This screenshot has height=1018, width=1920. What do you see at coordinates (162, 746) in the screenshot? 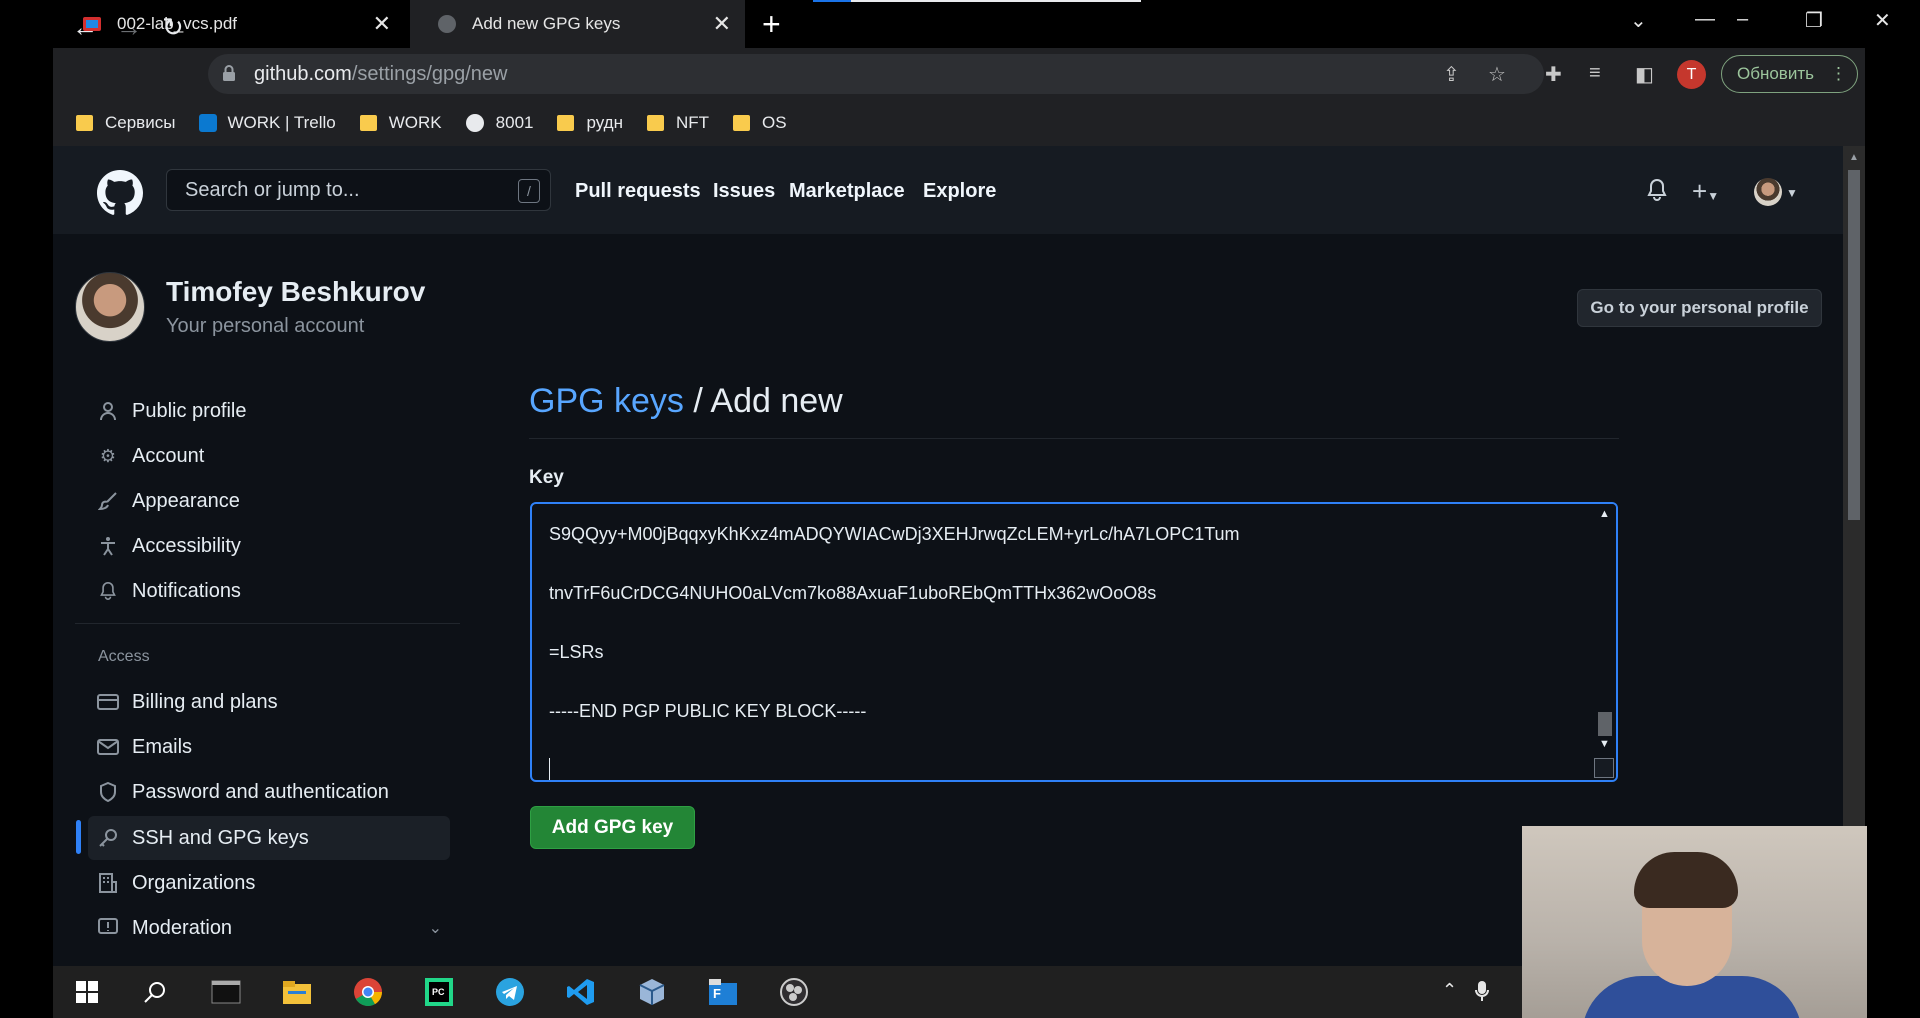
I see `sidebar-item-label: Emails` at bounding box center [162, 746].